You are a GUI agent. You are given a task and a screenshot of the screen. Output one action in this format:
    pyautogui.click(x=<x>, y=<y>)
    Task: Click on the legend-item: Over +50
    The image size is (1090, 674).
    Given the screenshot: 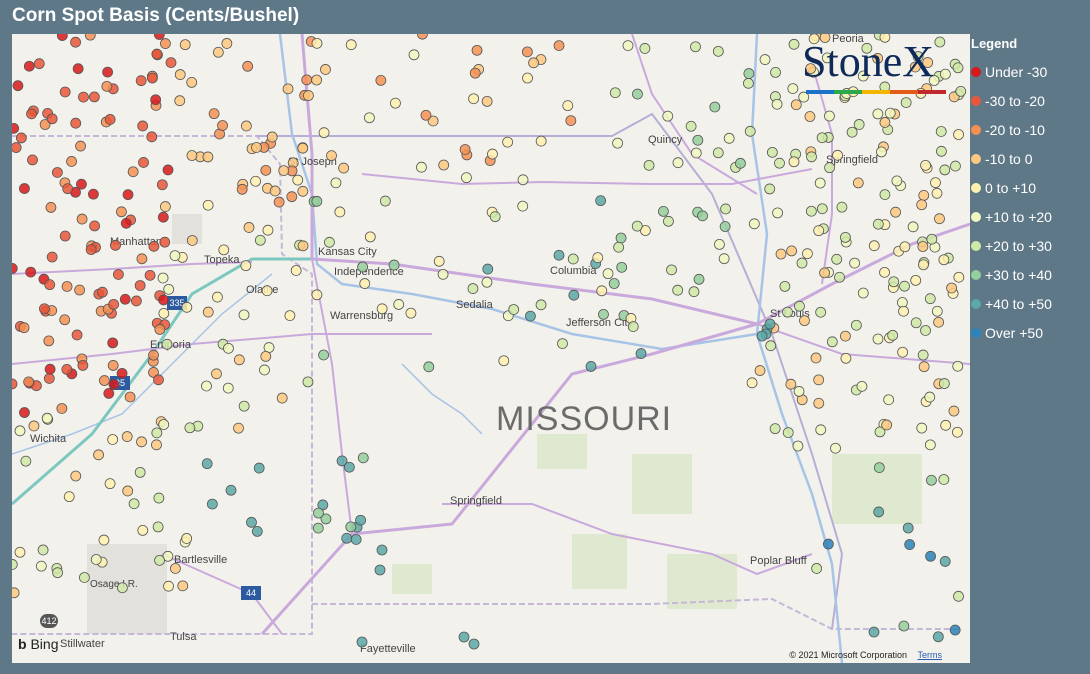 What is the action you would take?
    pyautogui.click(x=1028, y=332)
    